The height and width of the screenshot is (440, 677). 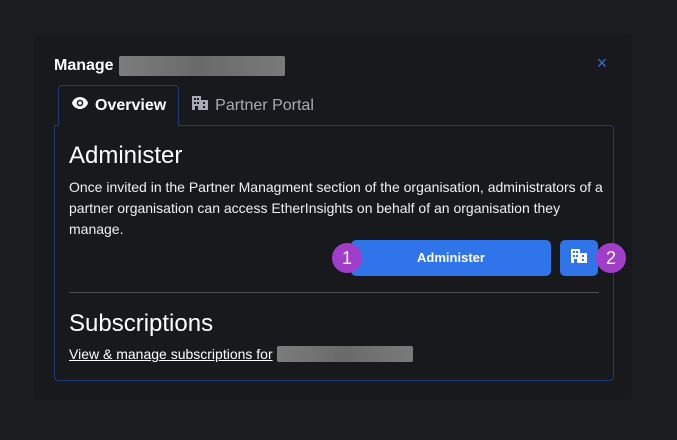 I want to click on modal-title-text: Manage, so click(x=84, y=65).